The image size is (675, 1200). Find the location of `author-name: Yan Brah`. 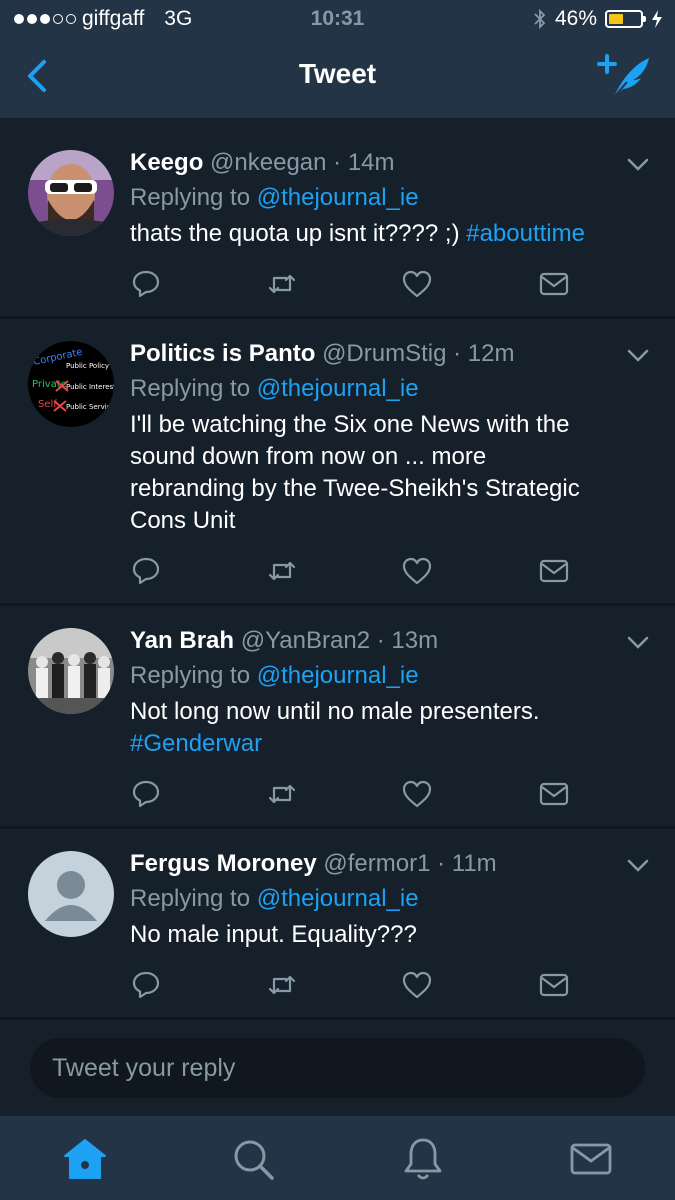

author-name: Yan Brah is located at coordinates (182, 640).